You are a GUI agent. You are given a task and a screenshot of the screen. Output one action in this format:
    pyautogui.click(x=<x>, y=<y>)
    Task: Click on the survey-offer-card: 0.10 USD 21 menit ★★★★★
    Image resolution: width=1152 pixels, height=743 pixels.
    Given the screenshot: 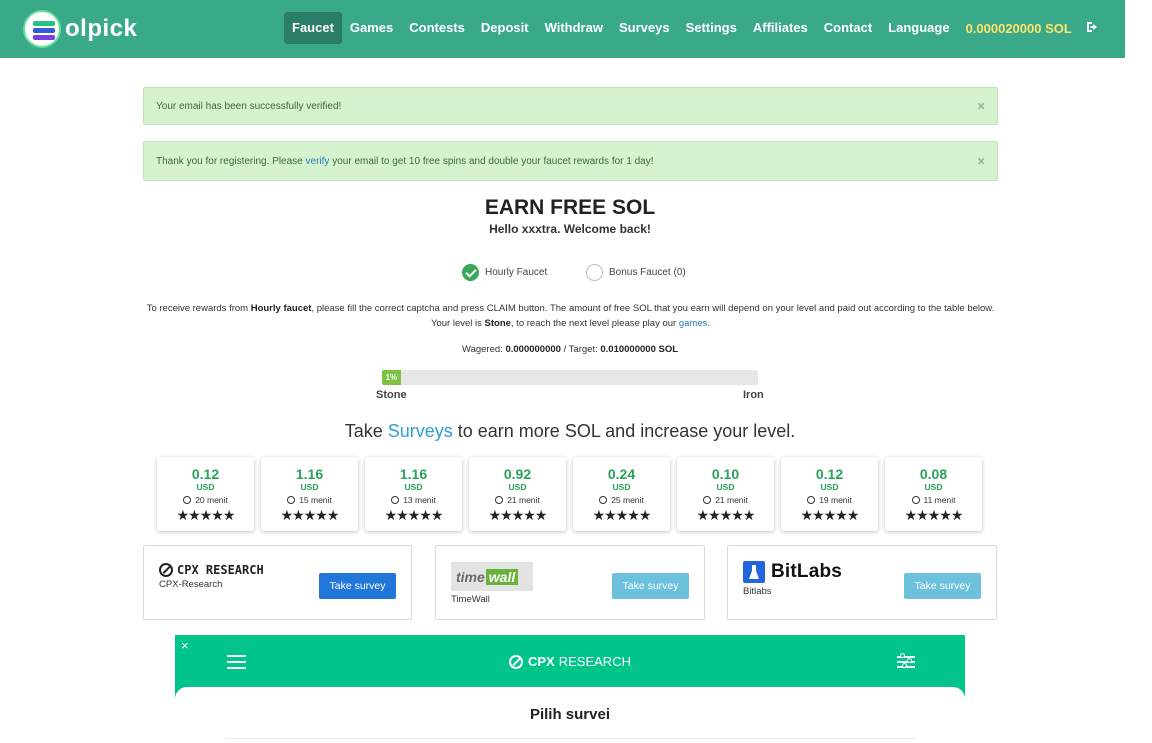 What is the action you would take?
    pyautogui.click(x=725, y=494)
    